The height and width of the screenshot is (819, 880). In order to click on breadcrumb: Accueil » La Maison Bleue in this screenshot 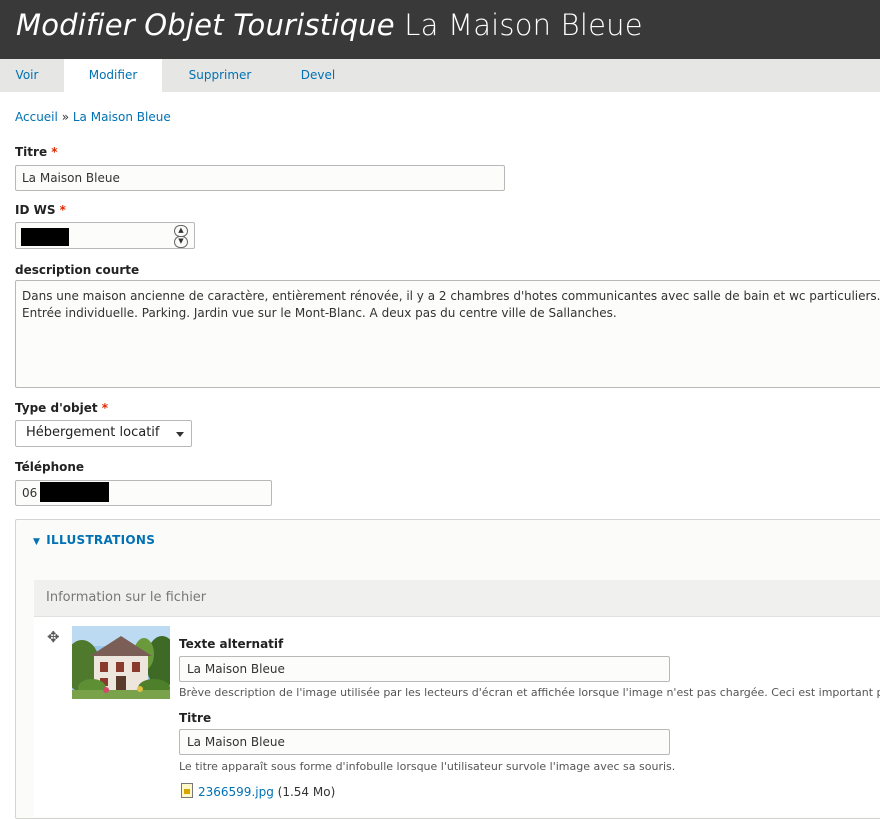, I will do `click(93, 117)`.